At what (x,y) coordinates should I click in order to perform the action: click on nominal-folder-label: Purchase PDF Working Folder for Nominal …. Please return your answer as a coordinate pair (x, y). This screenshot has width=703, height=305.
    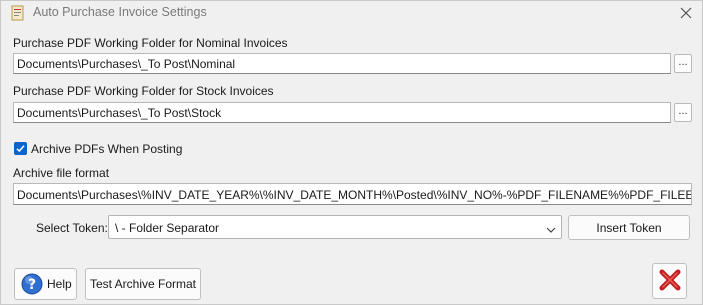
    Looking at the image, I should click on (150, 43).